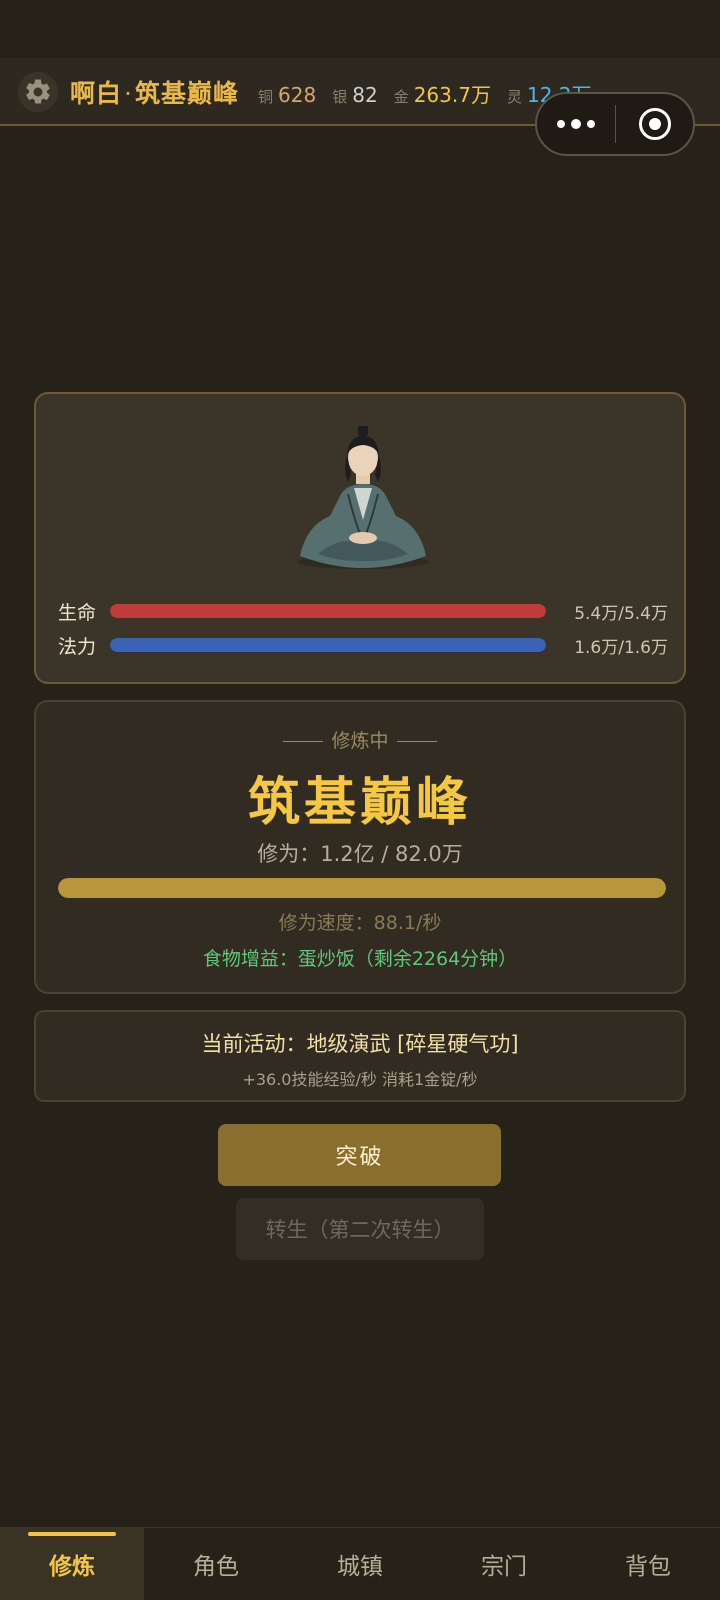 The image size is (720, 1600). I want to click on player-realm: 筑基巅峰, so click(186, 93).